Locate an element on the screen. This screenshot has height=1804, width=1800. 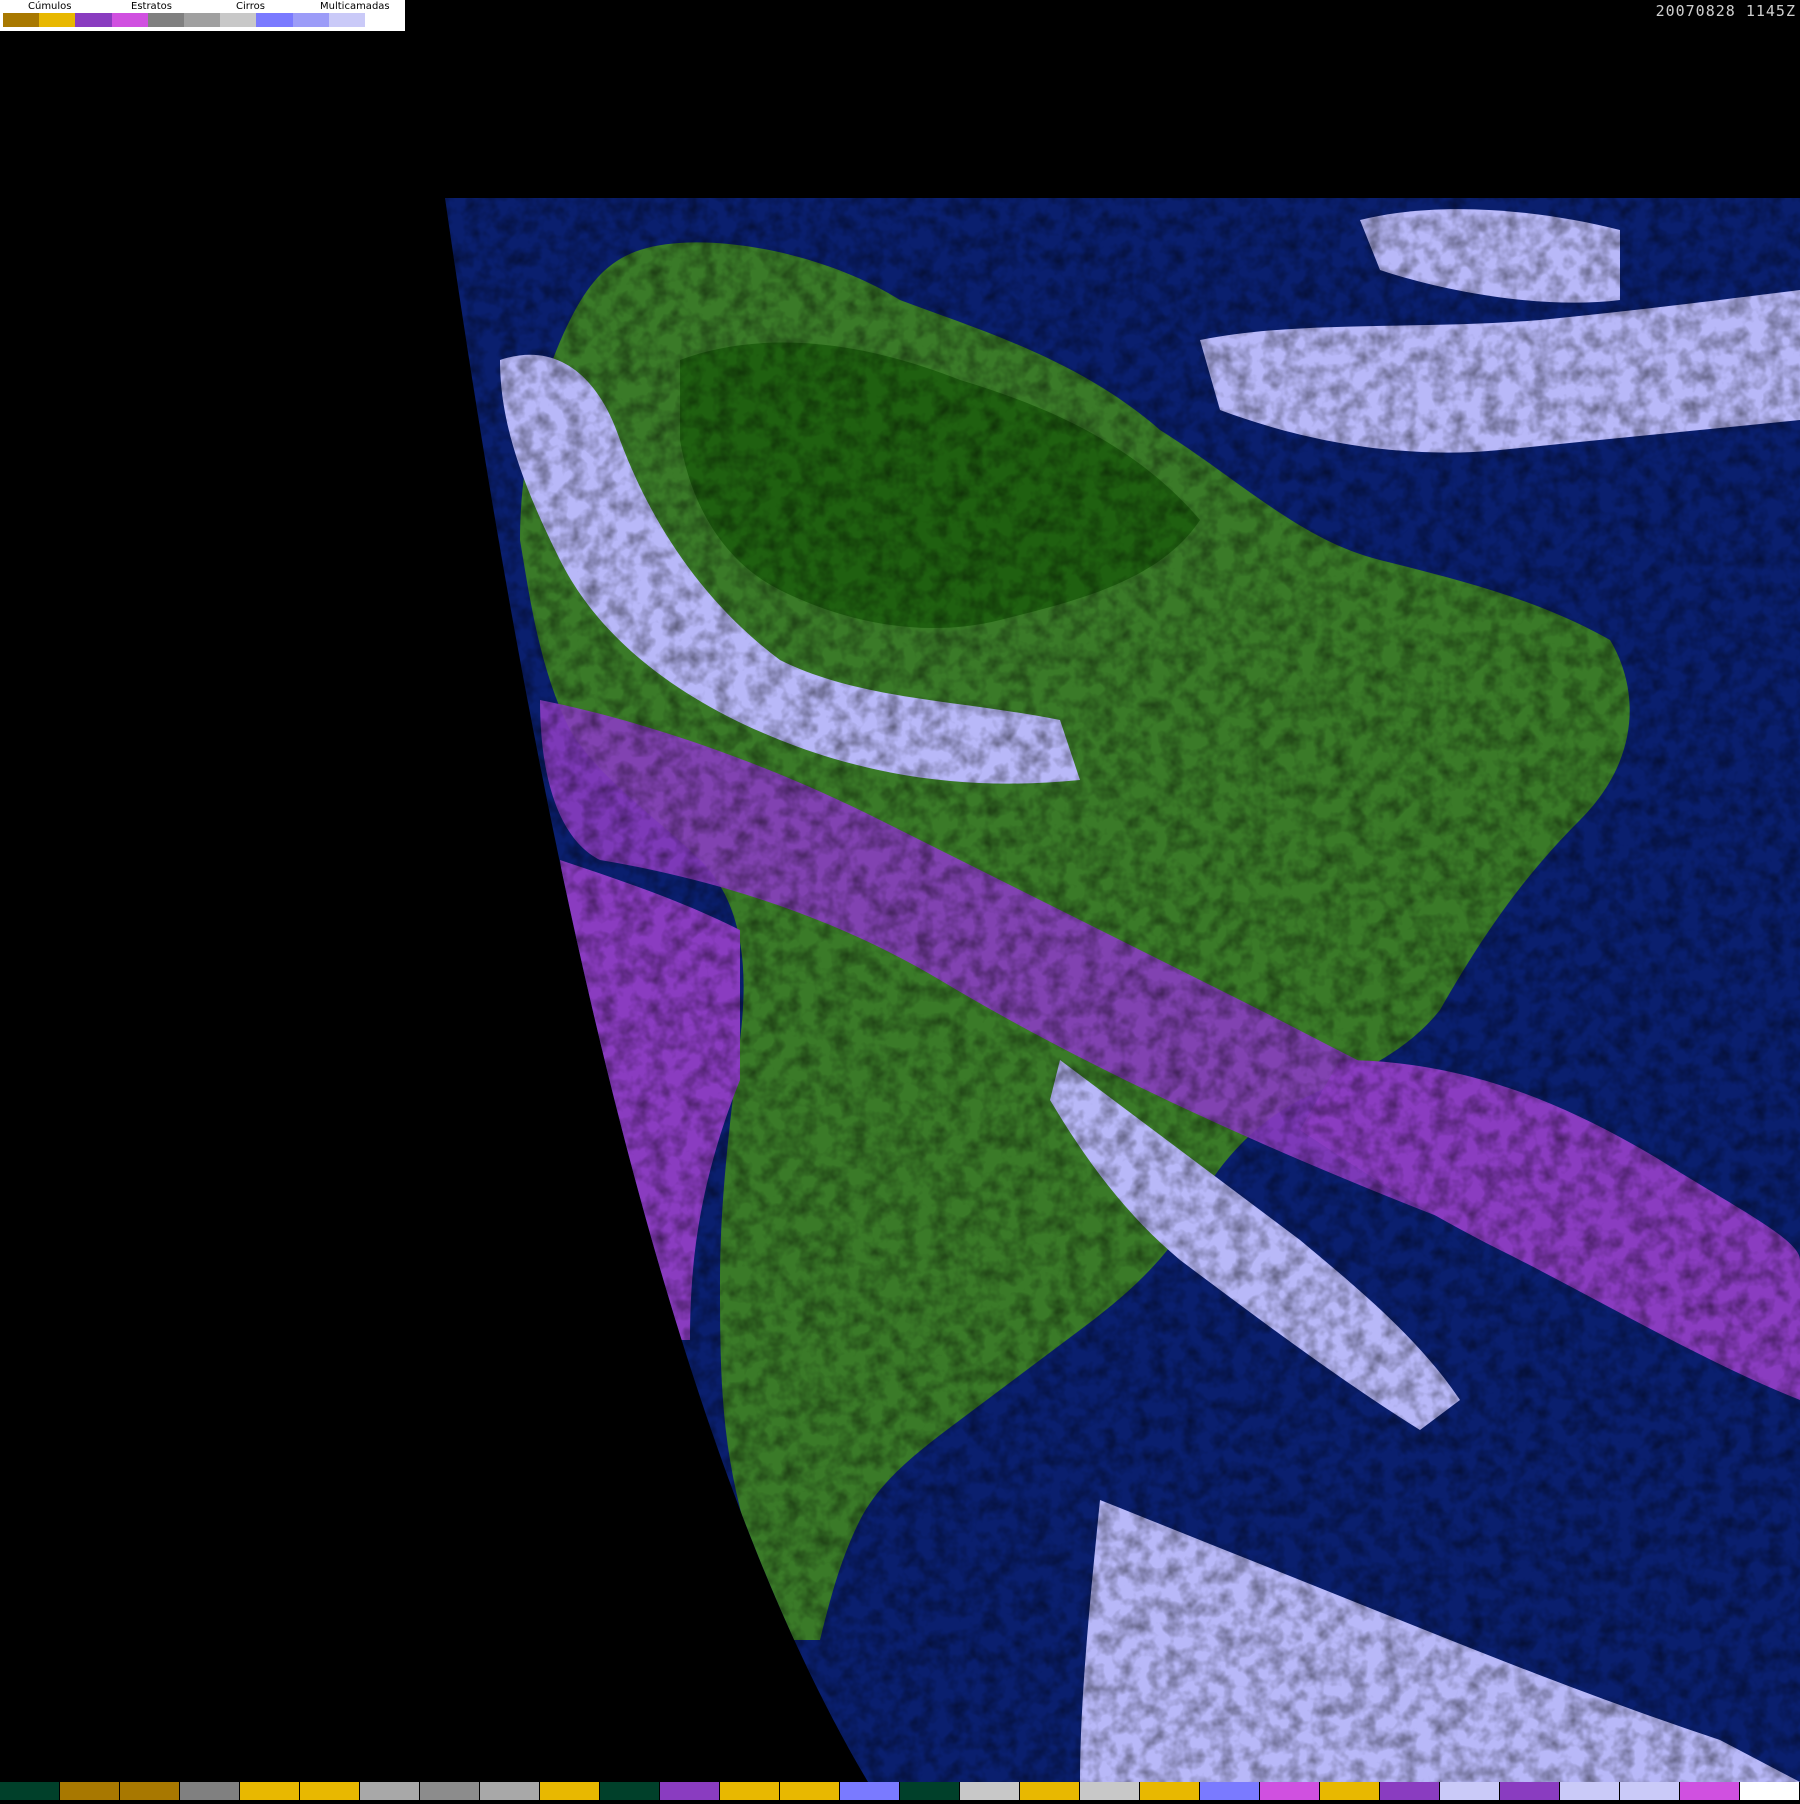
legend-swatch-row is located at coordinates (202, 20).